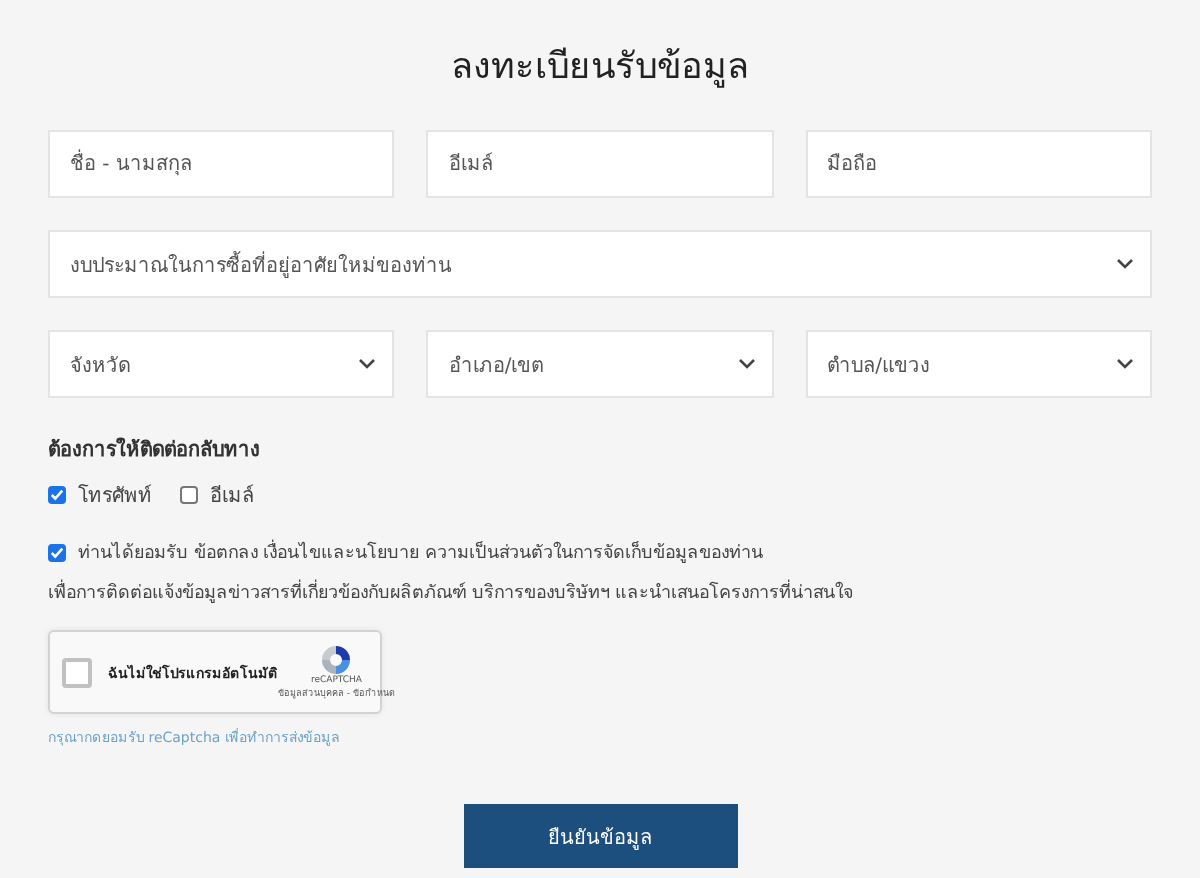 Image resolution: width=1200 pixels, height=878 pixels. What do you see at coordinates (232, 496) in the screenshot?
I see `option-label: อีเมล์` at bounding box center [232, 496].